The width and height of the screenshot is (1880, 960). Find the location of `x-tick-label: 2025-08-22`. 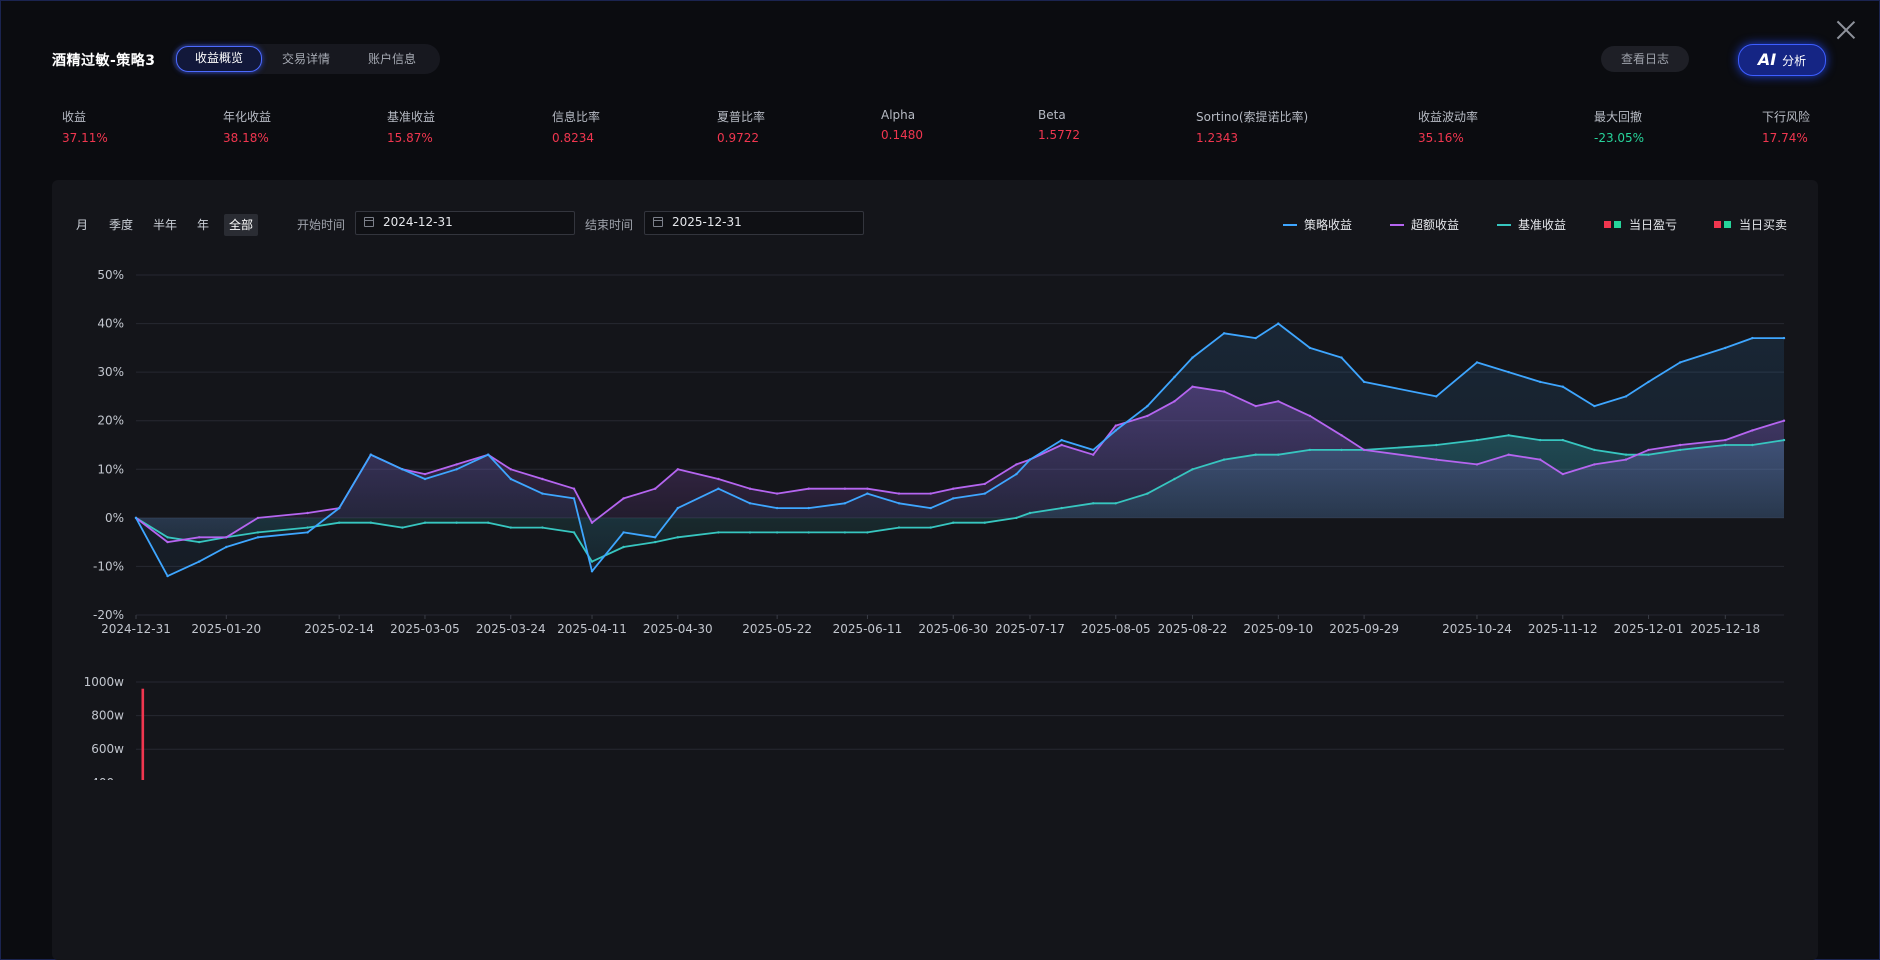

x-tick-label: 2025-08-22 is located at coordinates (1193, 629).